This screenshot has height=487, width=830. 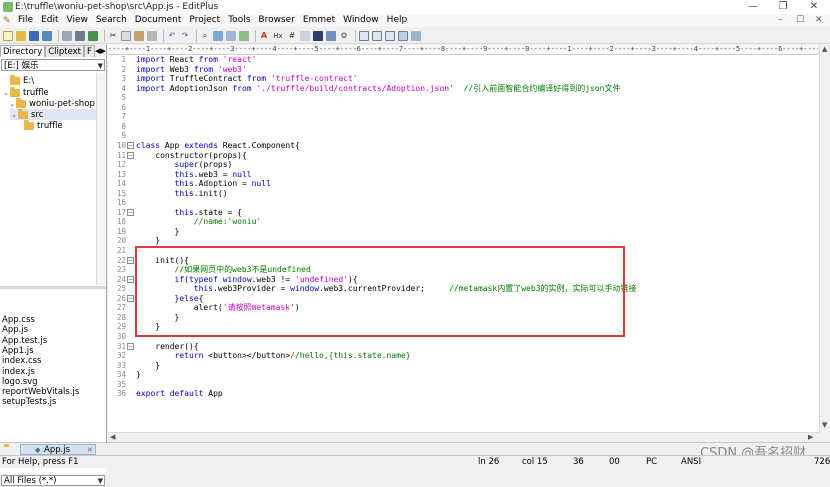 I want to click on file-item: App.test.js, so click(x=24, y=341).